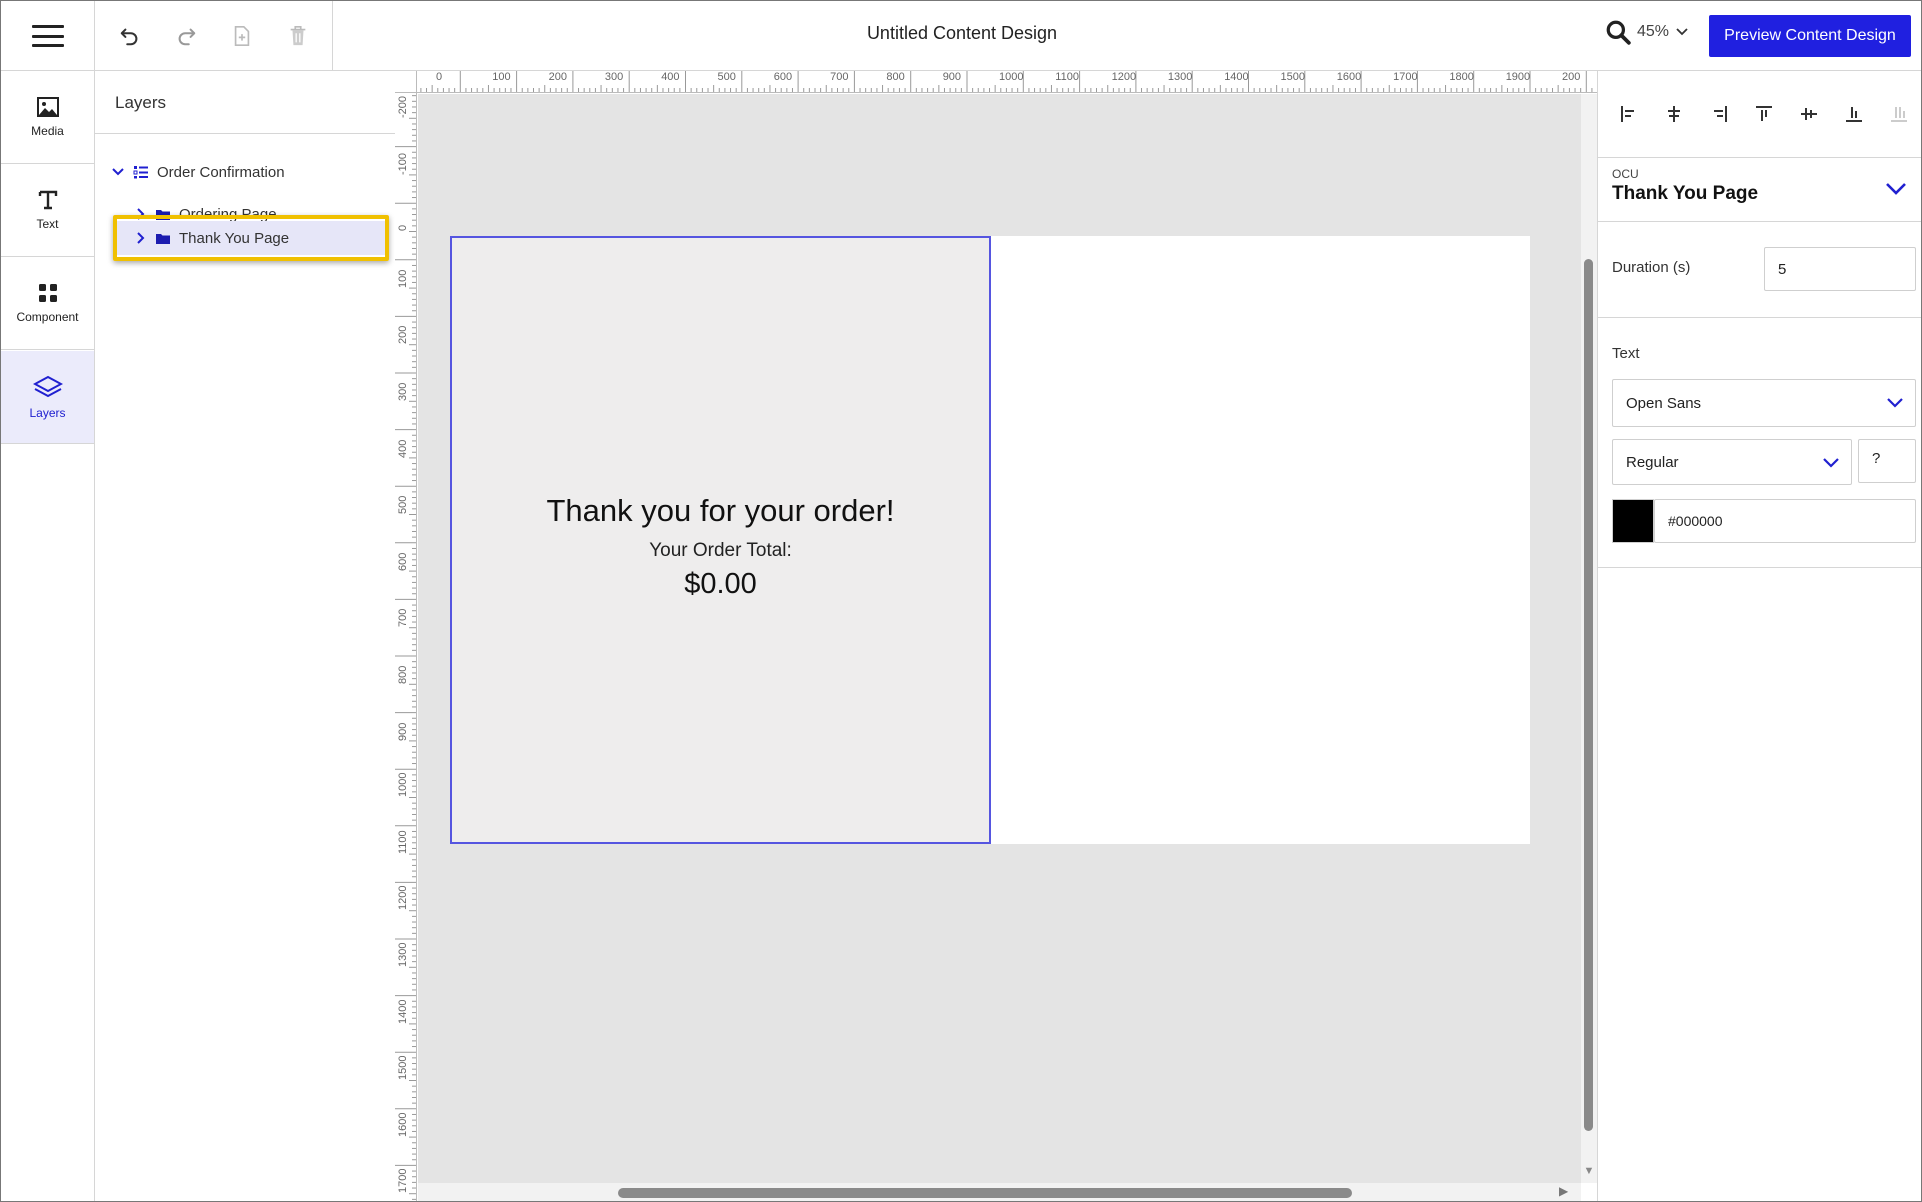 This screenshot has height=1202, width=1922. What do you see at coordinates (1647, 32) in the screenshot?
I see `zoom-control: 45%` at bounding box center [1647, 32].